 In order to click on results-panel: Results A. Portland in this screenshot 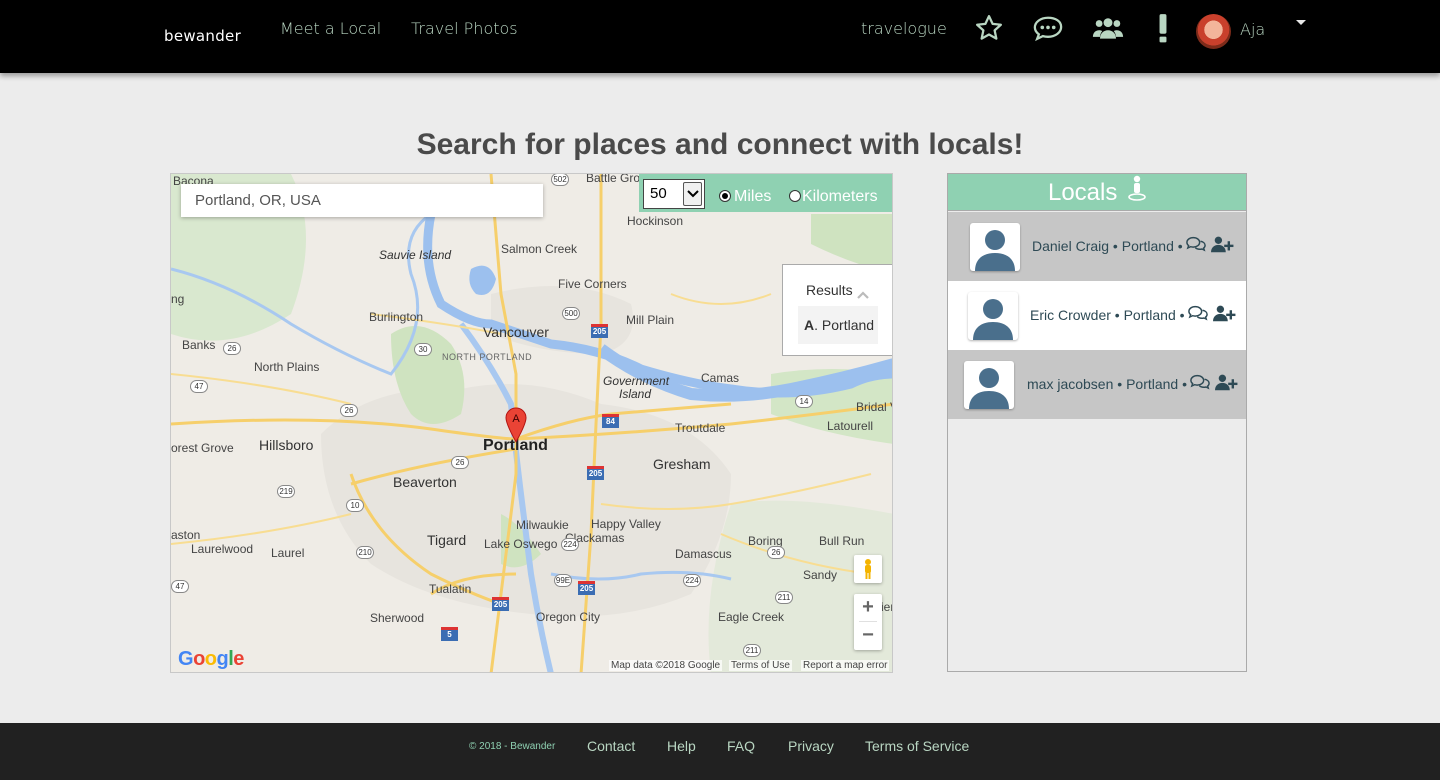, I will do `click(837, 310)`.